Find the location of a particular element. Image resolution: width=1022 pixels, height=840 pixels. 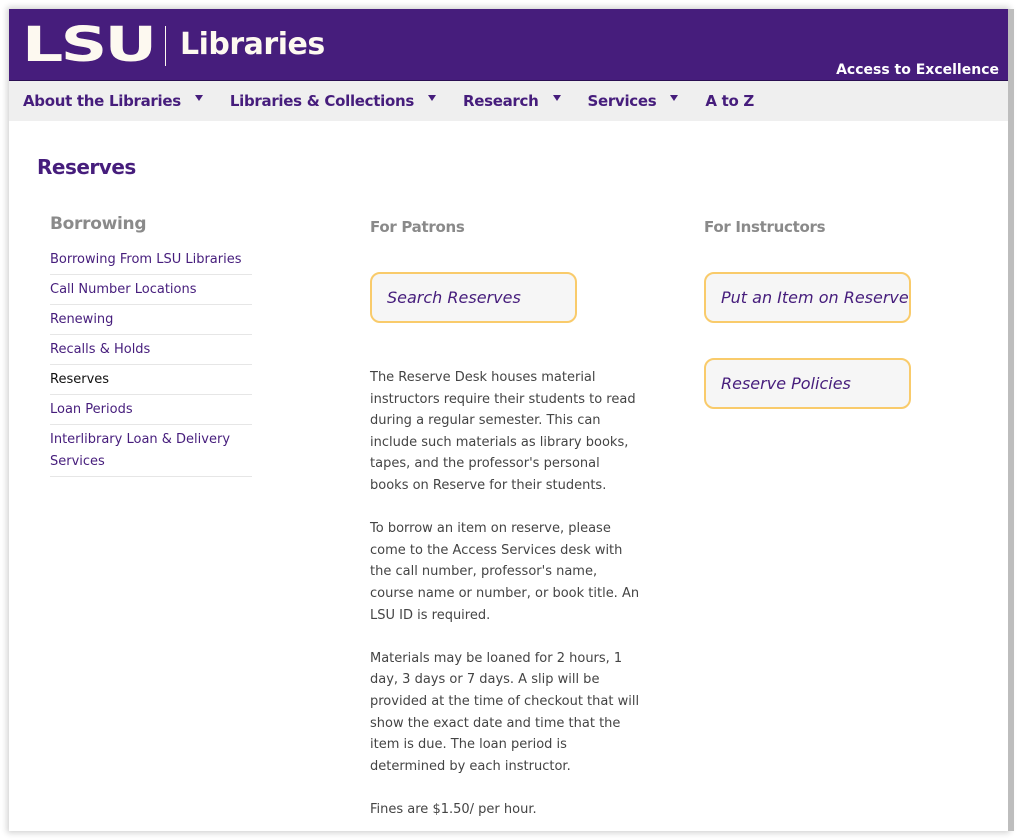

nav-label: About the Libraries is located at coordinates (102, 101).